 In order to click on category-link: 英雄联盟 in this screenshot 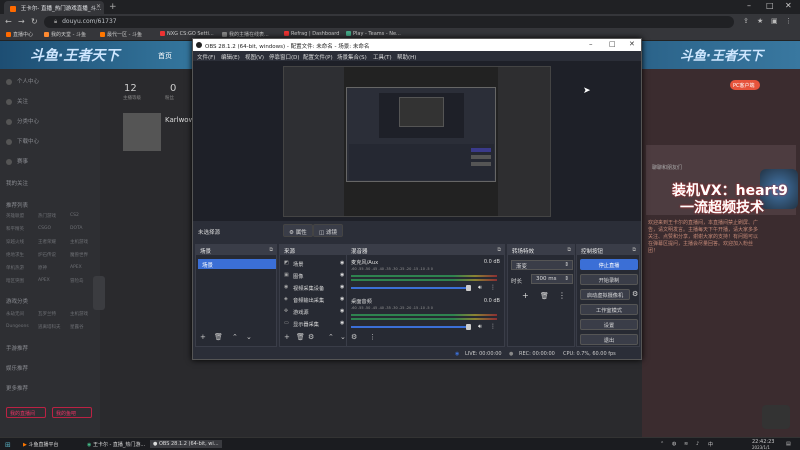, I will do `click(15, 216)`.